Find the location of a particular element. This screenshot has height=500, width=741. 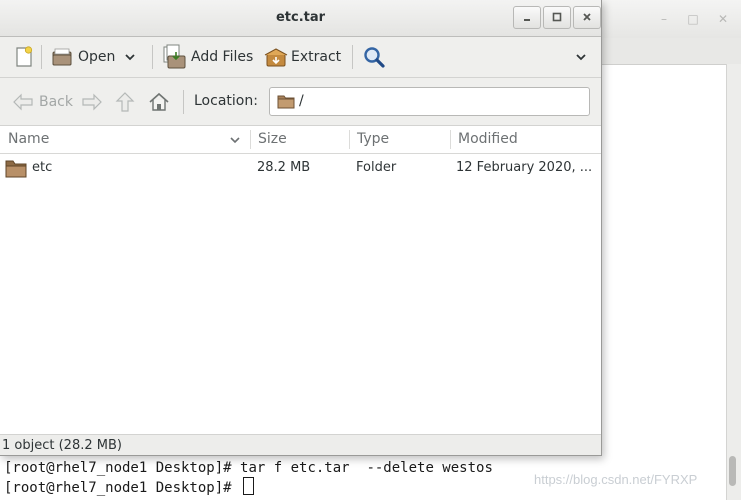

watermark-text: https://blog.csdn.net/FYRXP is located at coordinates (616, 479).